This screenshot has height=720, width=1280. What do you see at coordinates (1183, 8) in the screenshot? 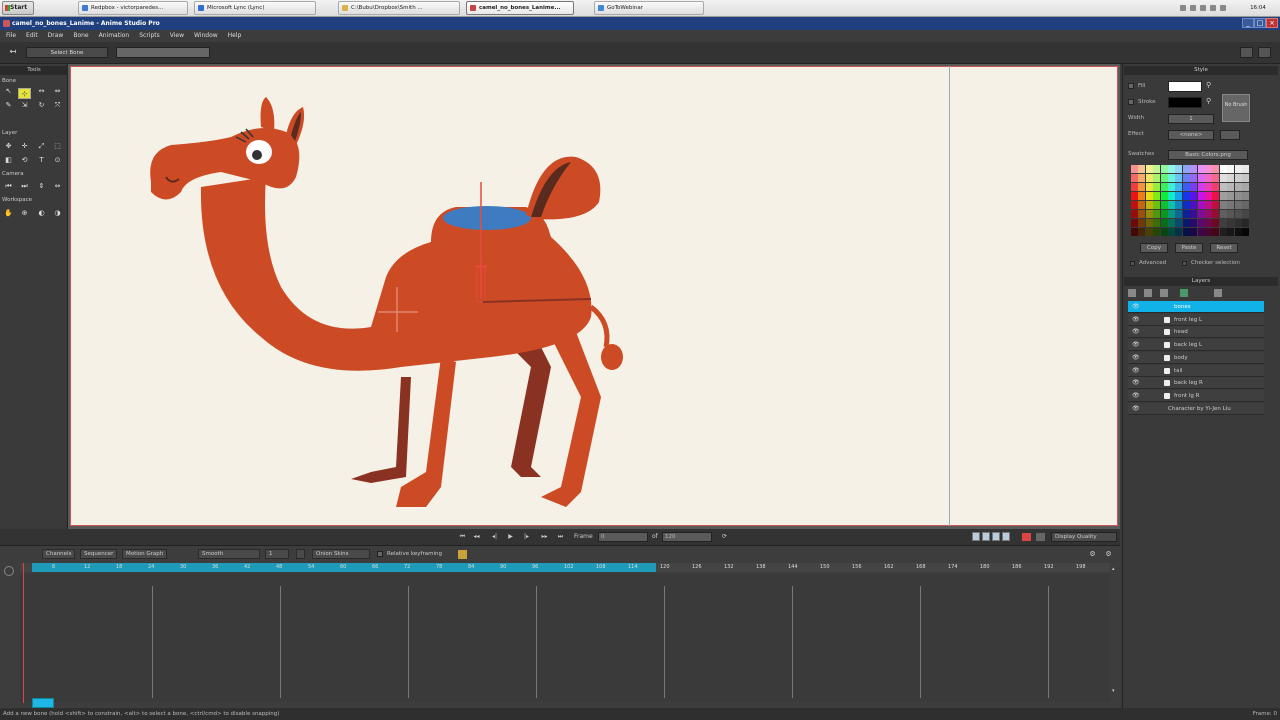
I see `tray-network-icon` at bounding box center [1183, 8].